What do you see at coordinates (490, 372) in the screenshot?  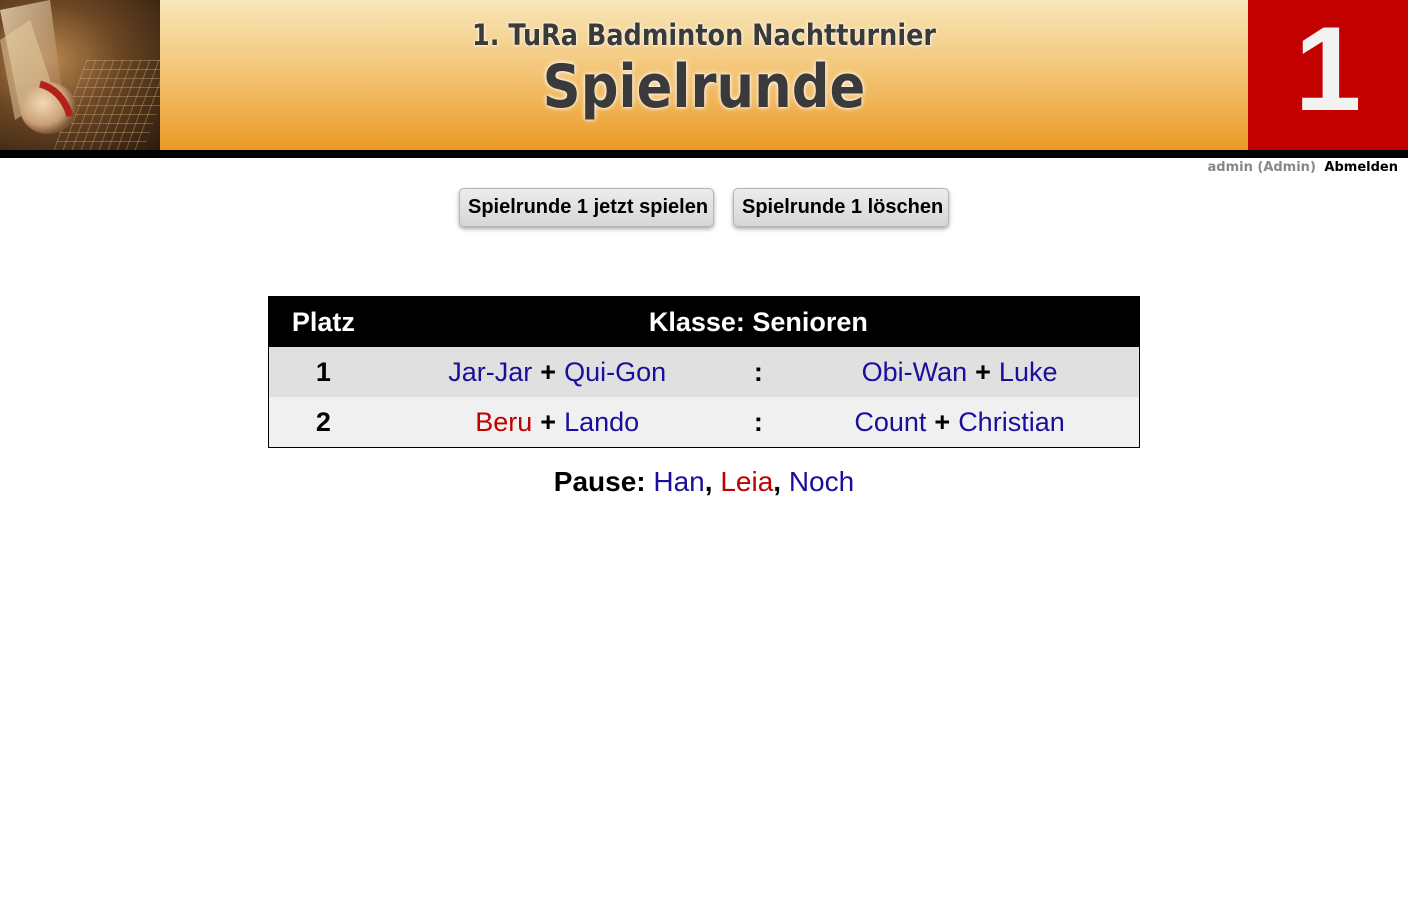 I see `player-name: Jar-Jar` at bounding box center [490, 372].